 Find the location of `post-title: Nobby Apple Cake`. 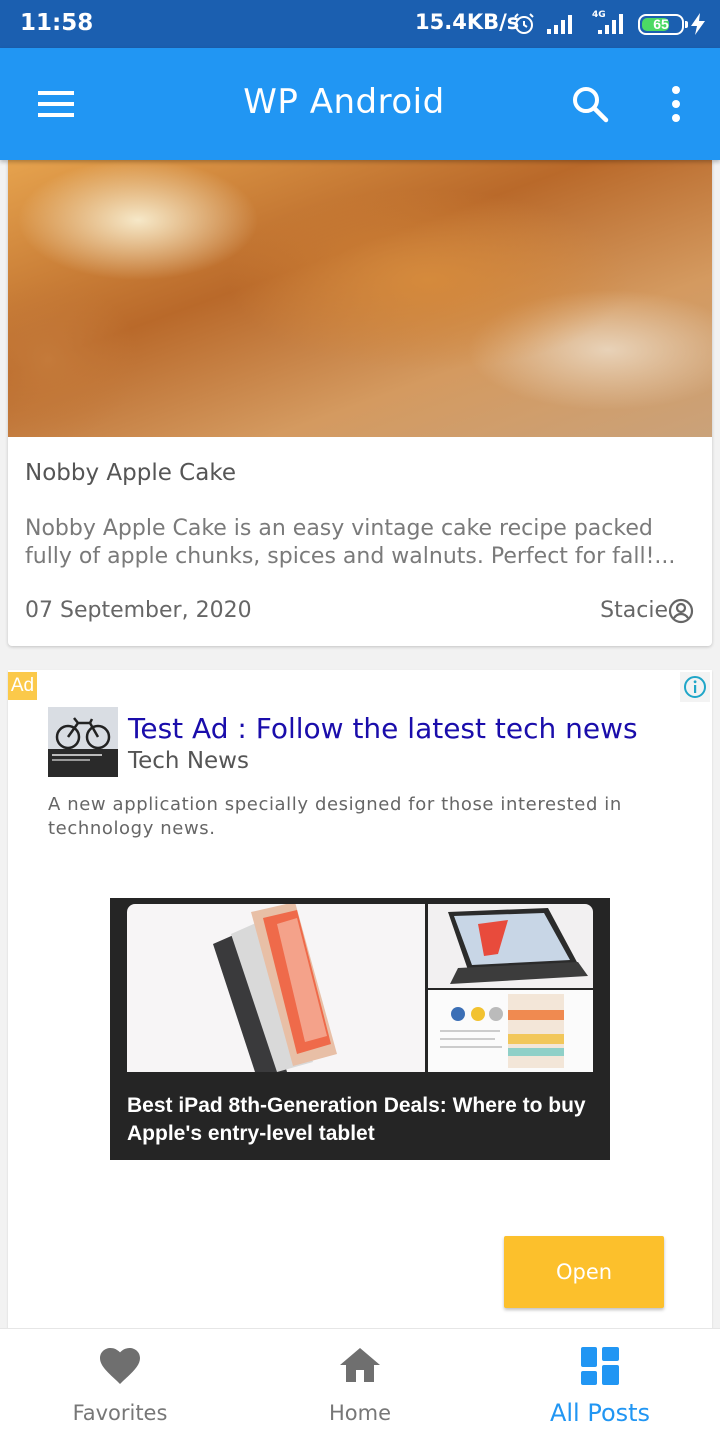

post-title: Nobby Apple Cake is located at coordinates (130, 473).